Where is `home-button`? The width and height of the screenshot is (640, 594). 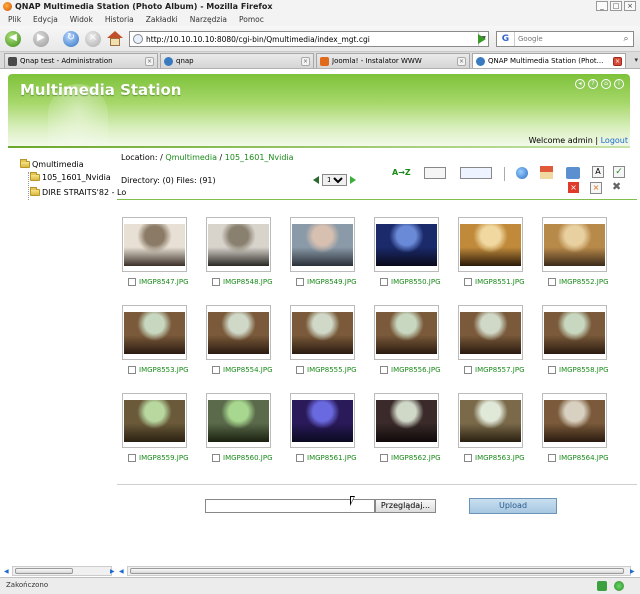 home-button is located at coordinates (115, 38).